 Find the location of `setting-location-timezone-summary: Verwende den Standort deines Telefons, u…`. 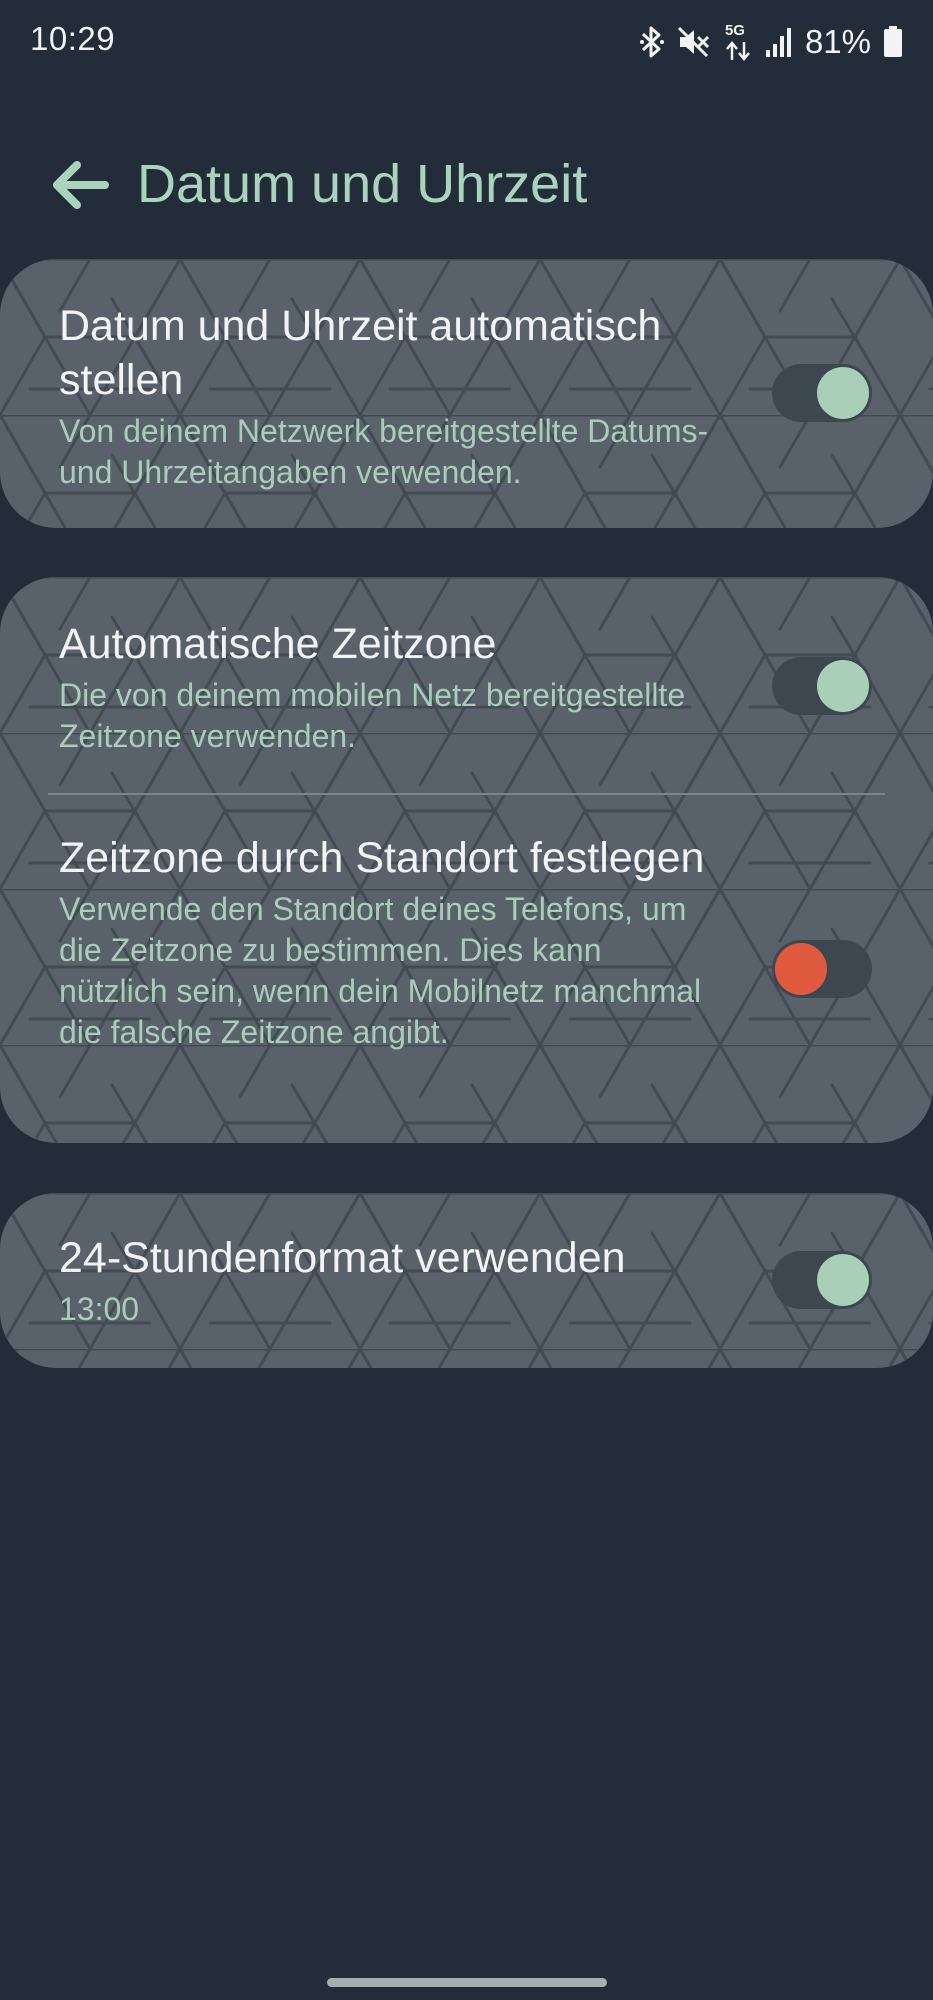

setting-location-timezone-summary: Verwende den Standort deines Telefons, u… is located at coordinates (380, 970).